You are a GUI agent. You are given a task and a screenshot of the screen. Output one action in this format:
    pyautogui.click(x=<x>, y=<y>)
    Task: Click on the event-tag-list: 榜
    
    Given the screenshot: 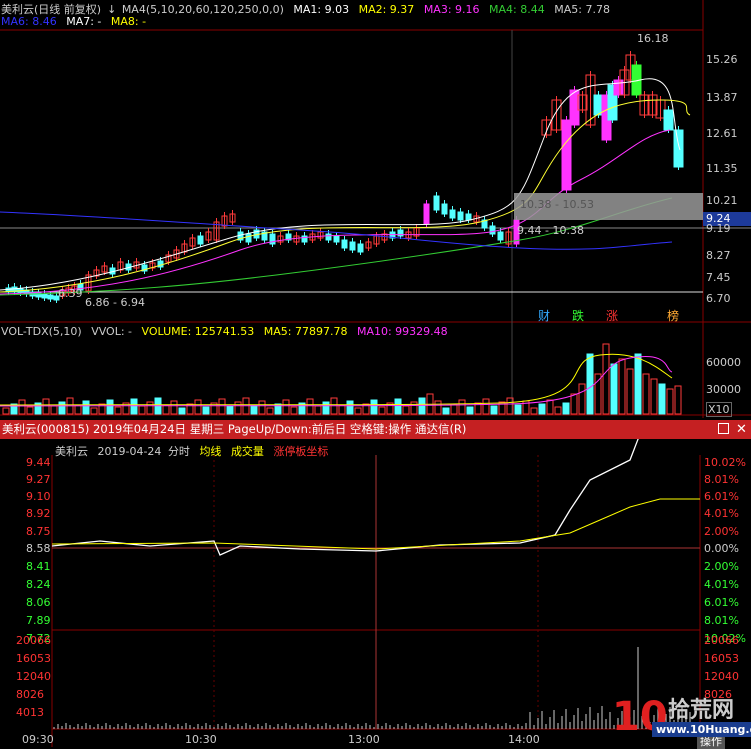 What is the action you would take?
    pyautogui.click(x=673, y=315)
    